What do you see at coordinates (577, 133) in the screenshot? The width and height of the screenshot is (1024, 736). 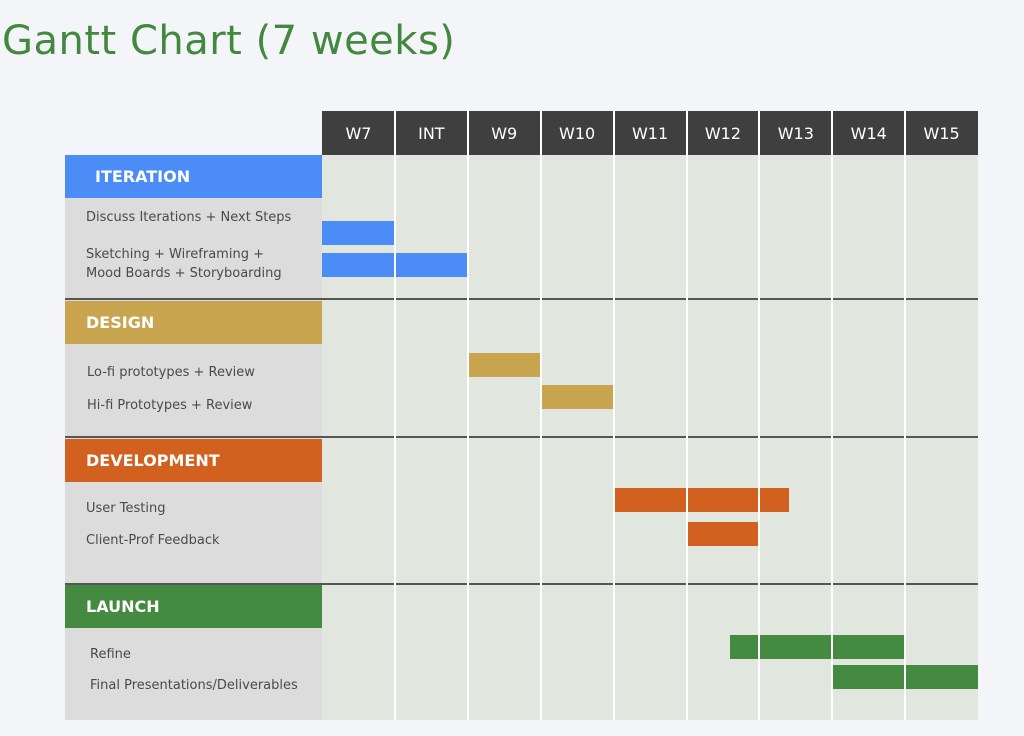 I see `week-header-w10: W10` at bounding box center [577, 133].